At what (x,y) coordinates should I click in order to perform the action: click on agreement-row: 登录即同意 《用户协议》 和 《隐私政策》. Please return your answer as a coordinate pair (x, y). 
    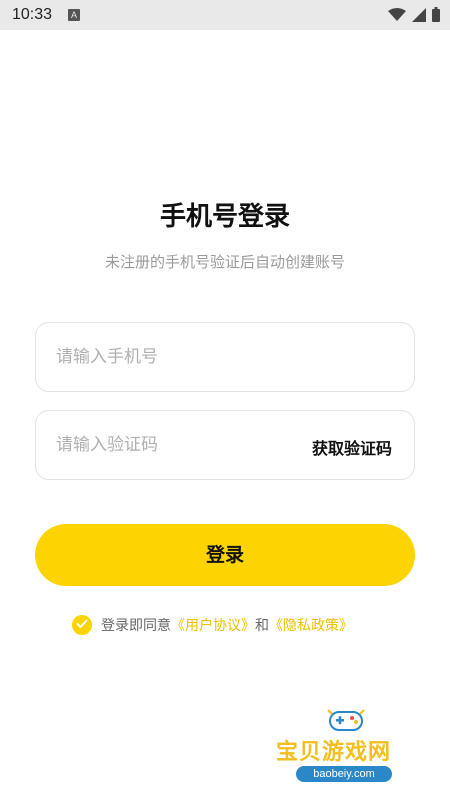
    Looking at the image, I should click on (212, 625).